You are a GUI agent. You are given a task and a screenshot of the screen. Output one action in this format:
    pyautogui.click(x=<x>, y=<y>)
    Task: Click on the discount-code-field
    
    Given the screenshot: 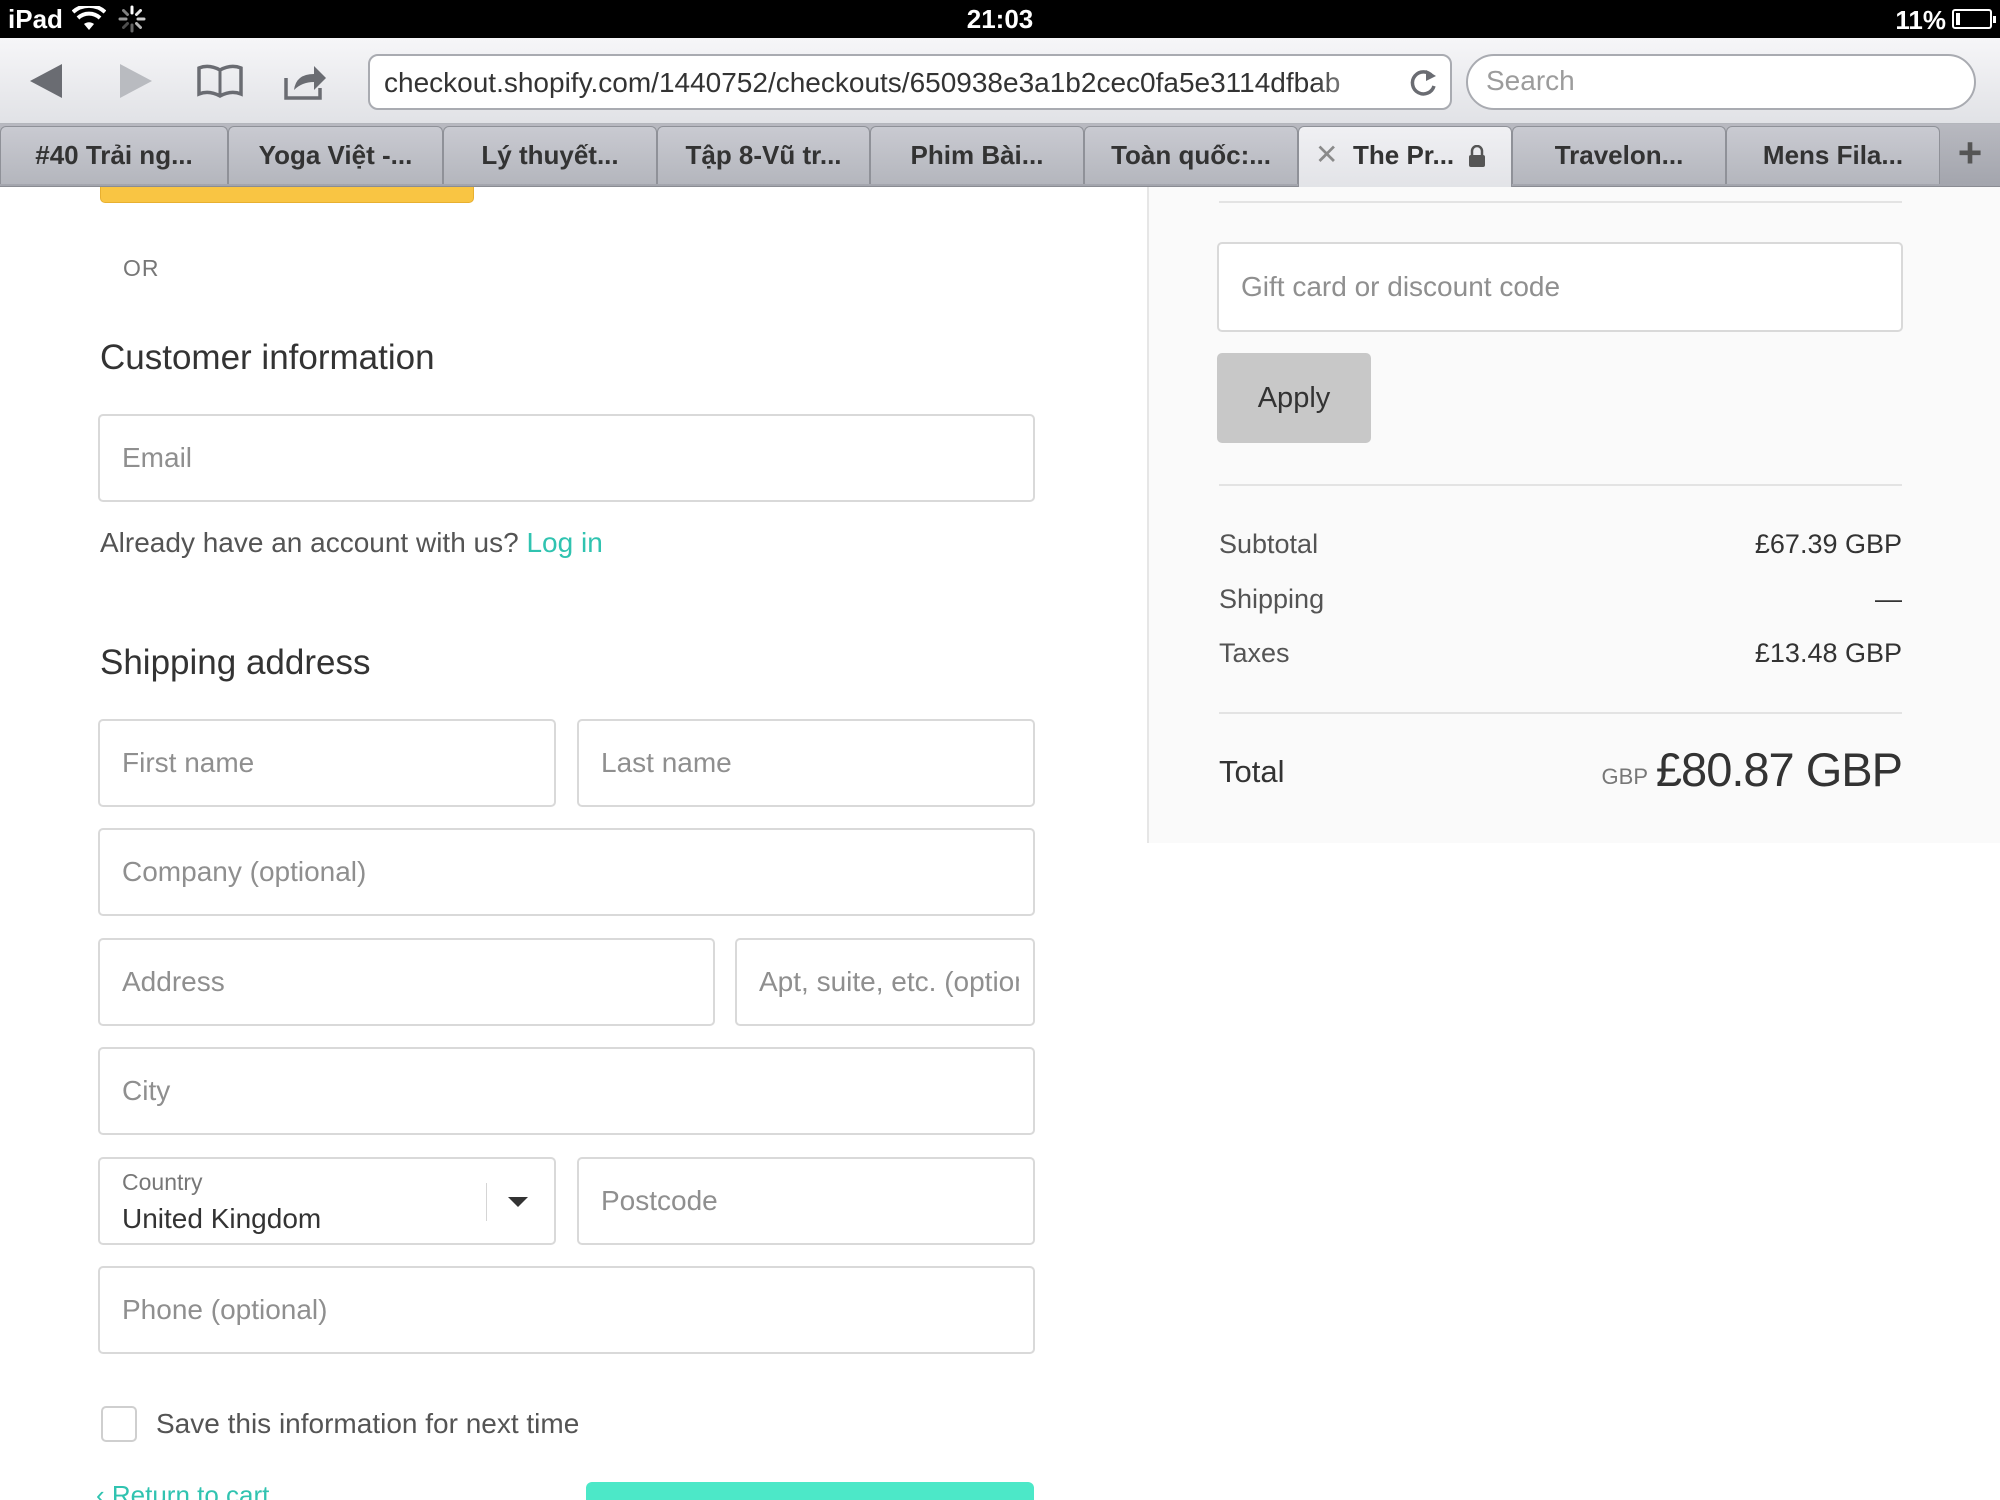 What is the action you would take?
    pyautogui.click(x=1560, y=287)
    